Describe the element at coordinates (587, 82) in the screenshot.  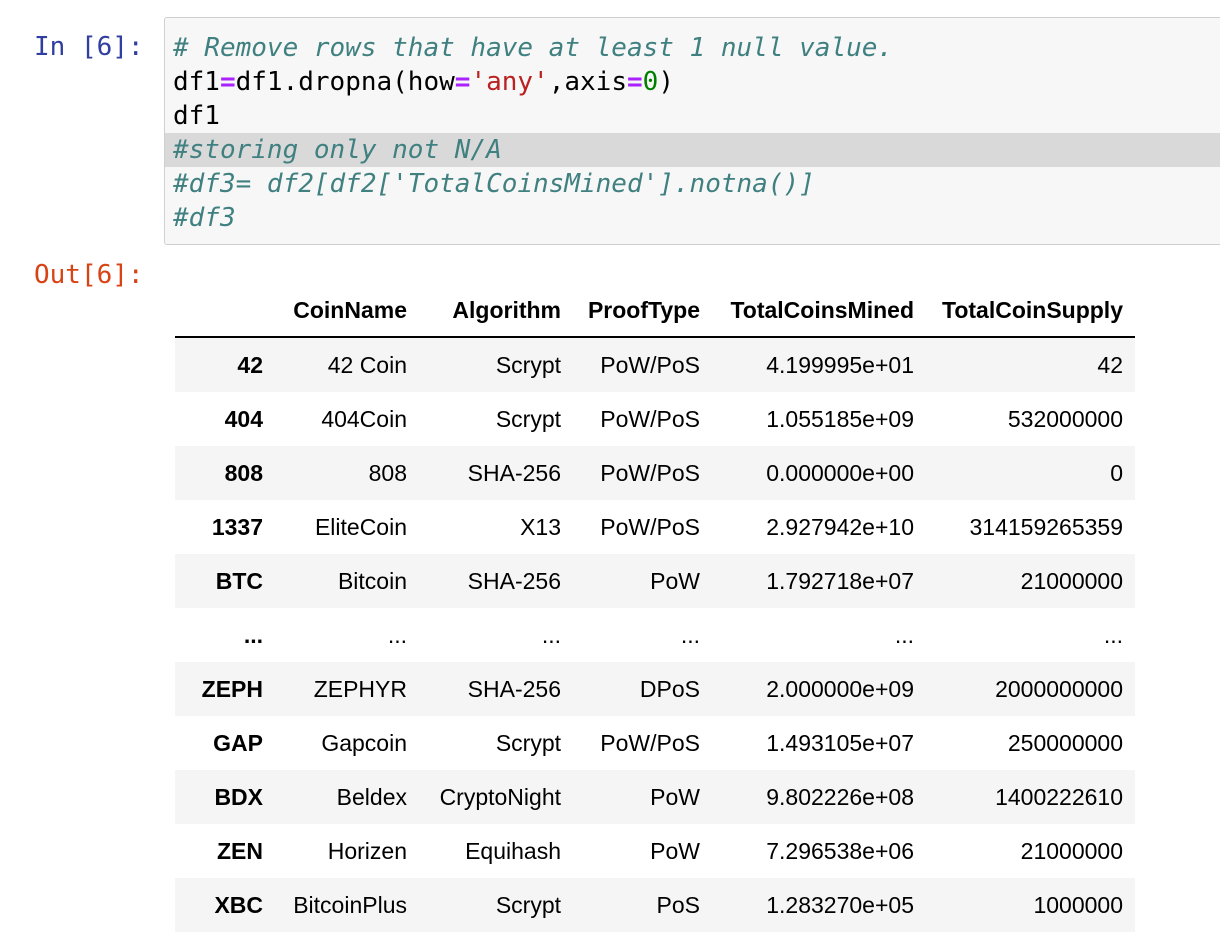
I see `code-token: ,axis` at that location.